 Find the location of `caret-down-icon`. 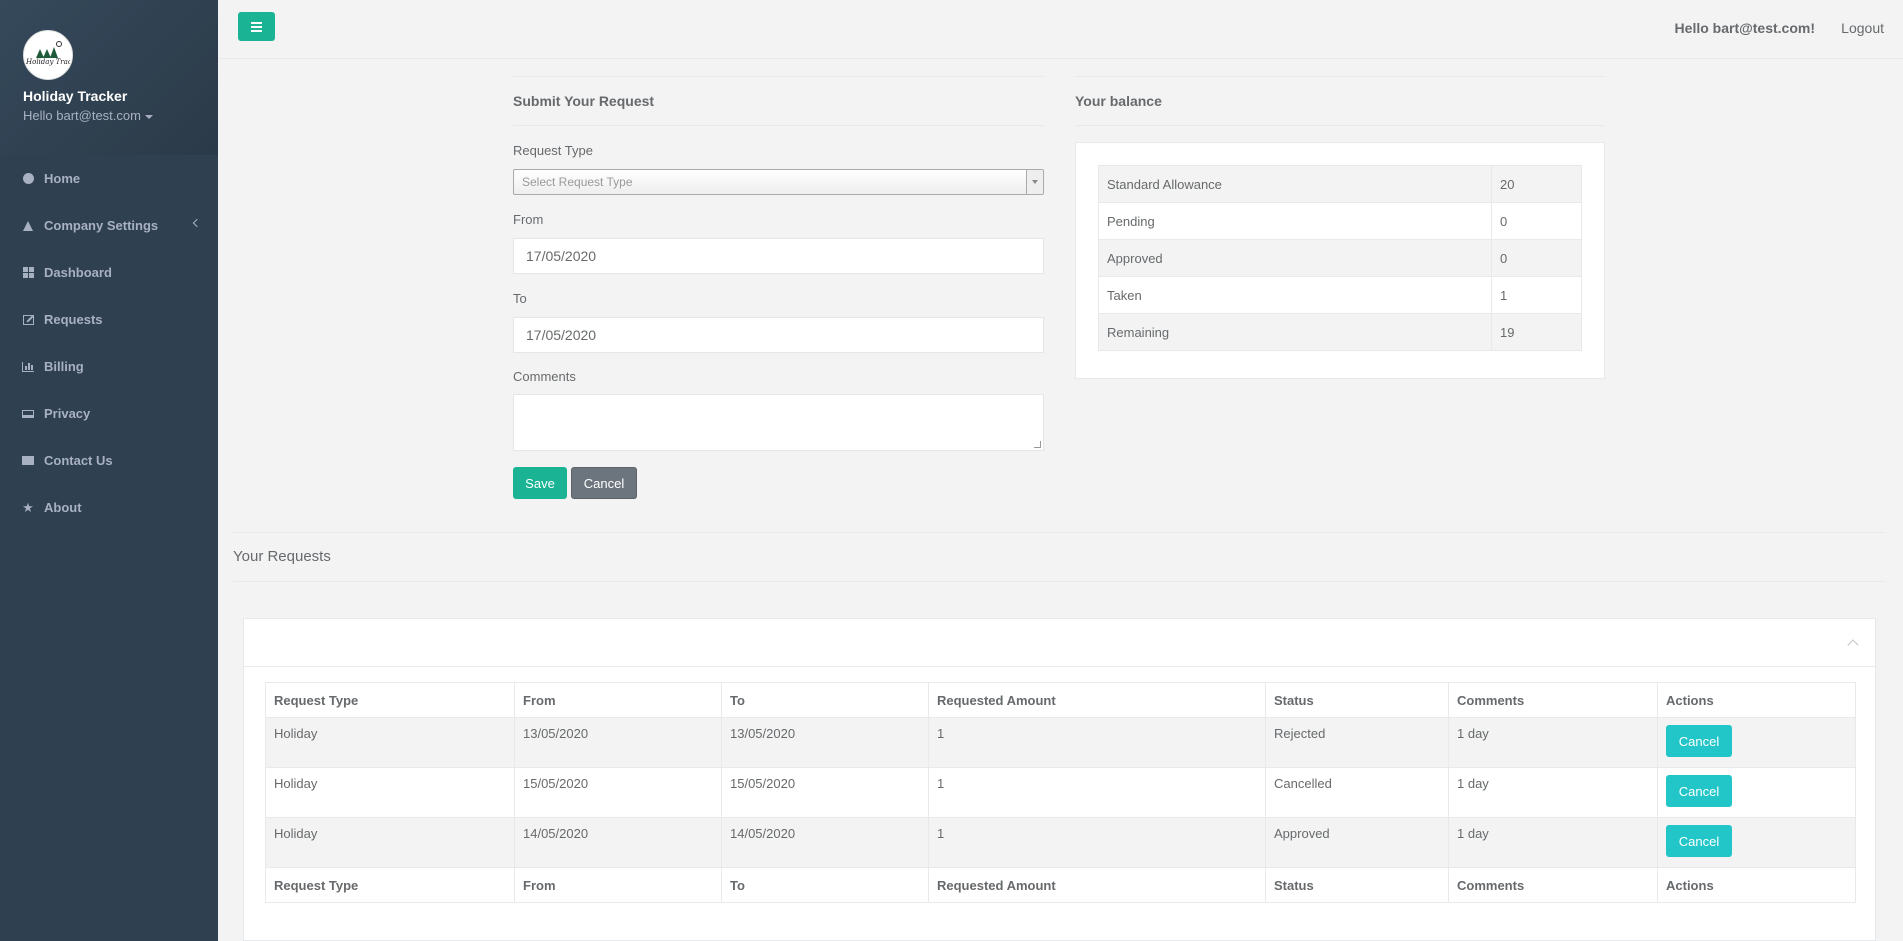

caret-down-icon is located at coordinates (148, 116).